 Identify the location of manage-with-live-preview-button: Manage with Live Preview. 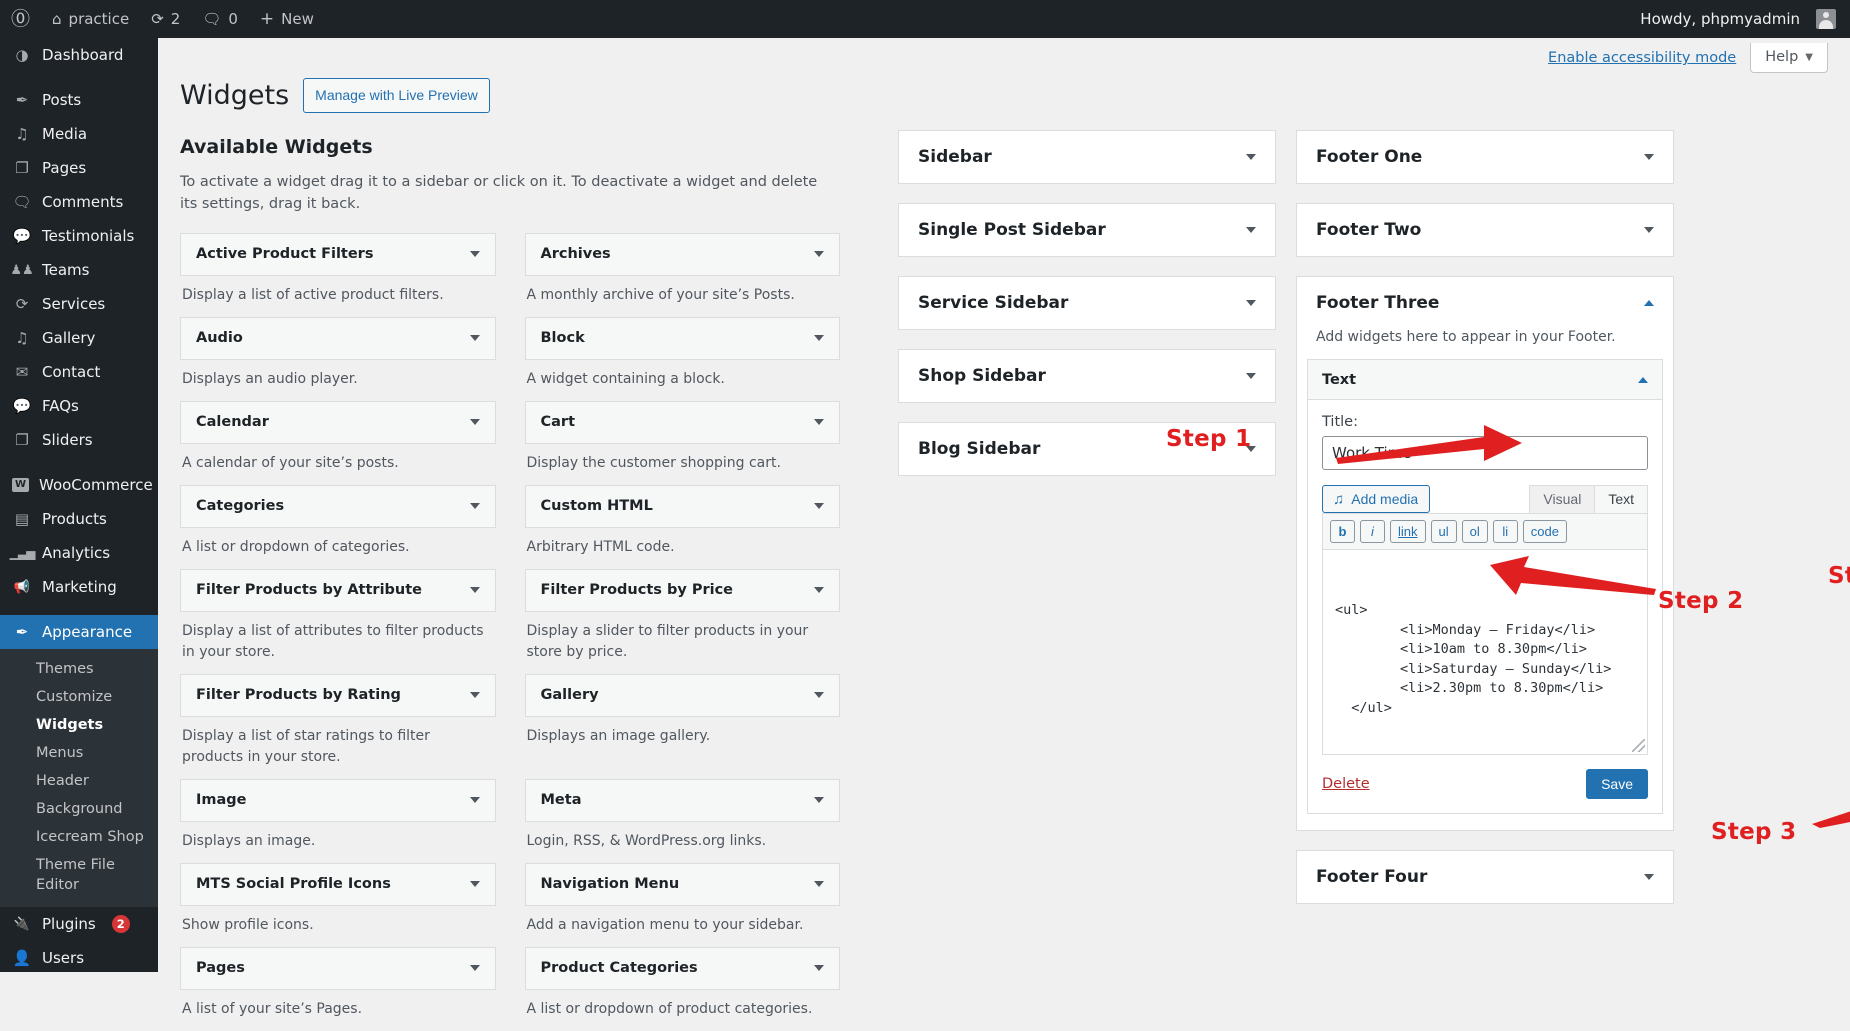
(396, 95).